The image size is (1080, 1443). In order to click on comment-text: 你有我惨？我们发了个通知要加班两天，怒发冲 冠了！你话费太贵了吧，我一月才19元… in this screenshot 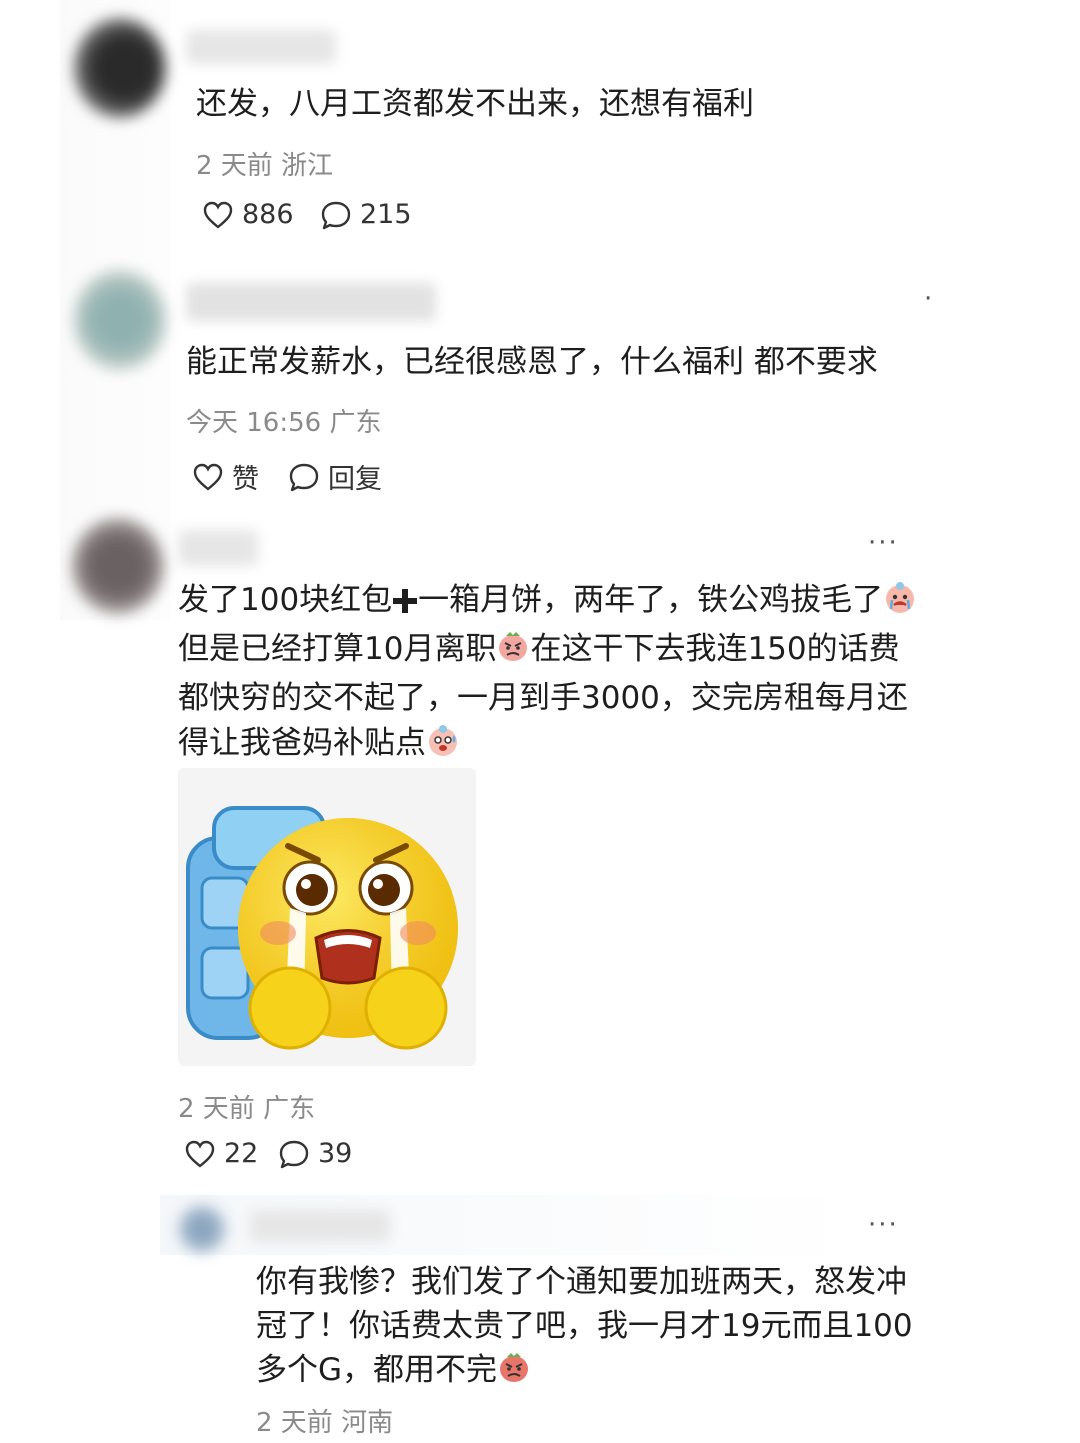, I will do `click(596, 1328)`.